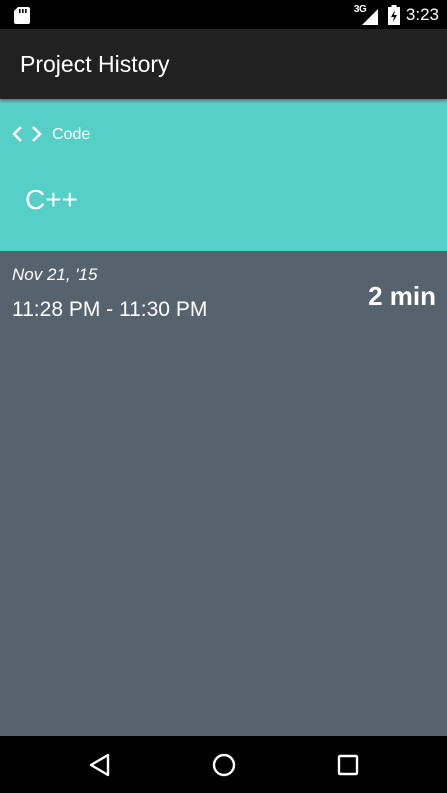 This screenshot has height=793, width=447. Describe the element at coordinates (101, 765) in the screenshot. I see `back-icon` at that location.